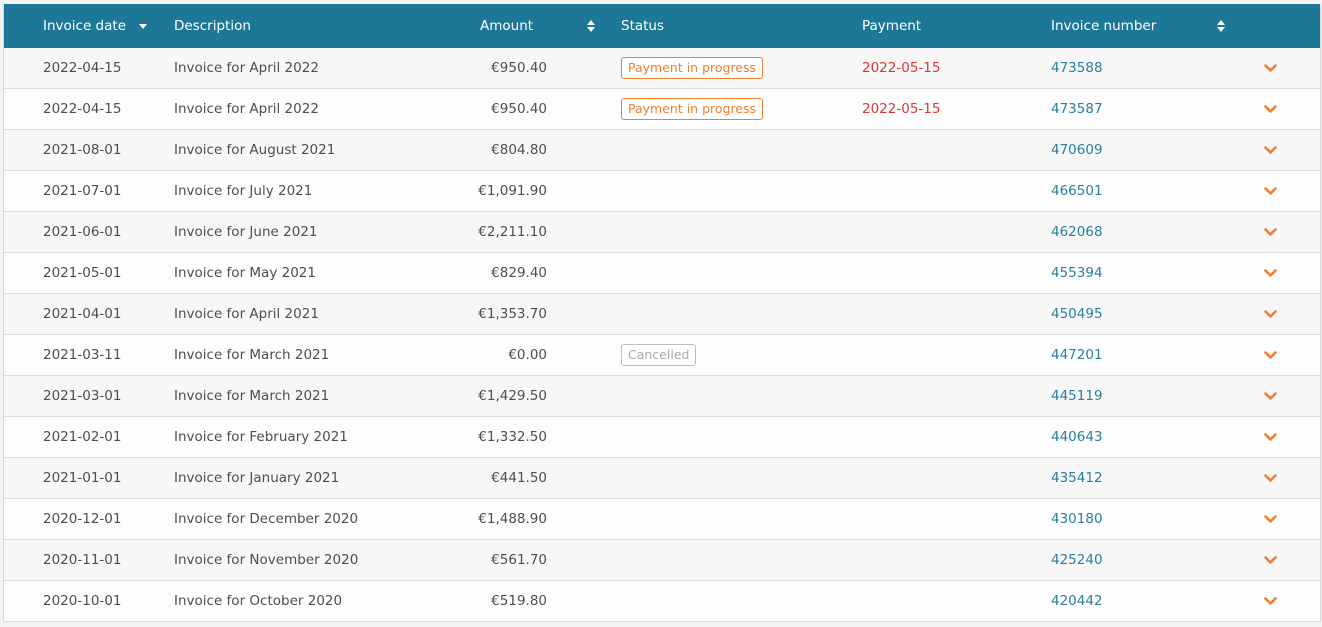 The image size is (1322, 627). I want to click on invoice-amount: €441.50, so click(519, 478).